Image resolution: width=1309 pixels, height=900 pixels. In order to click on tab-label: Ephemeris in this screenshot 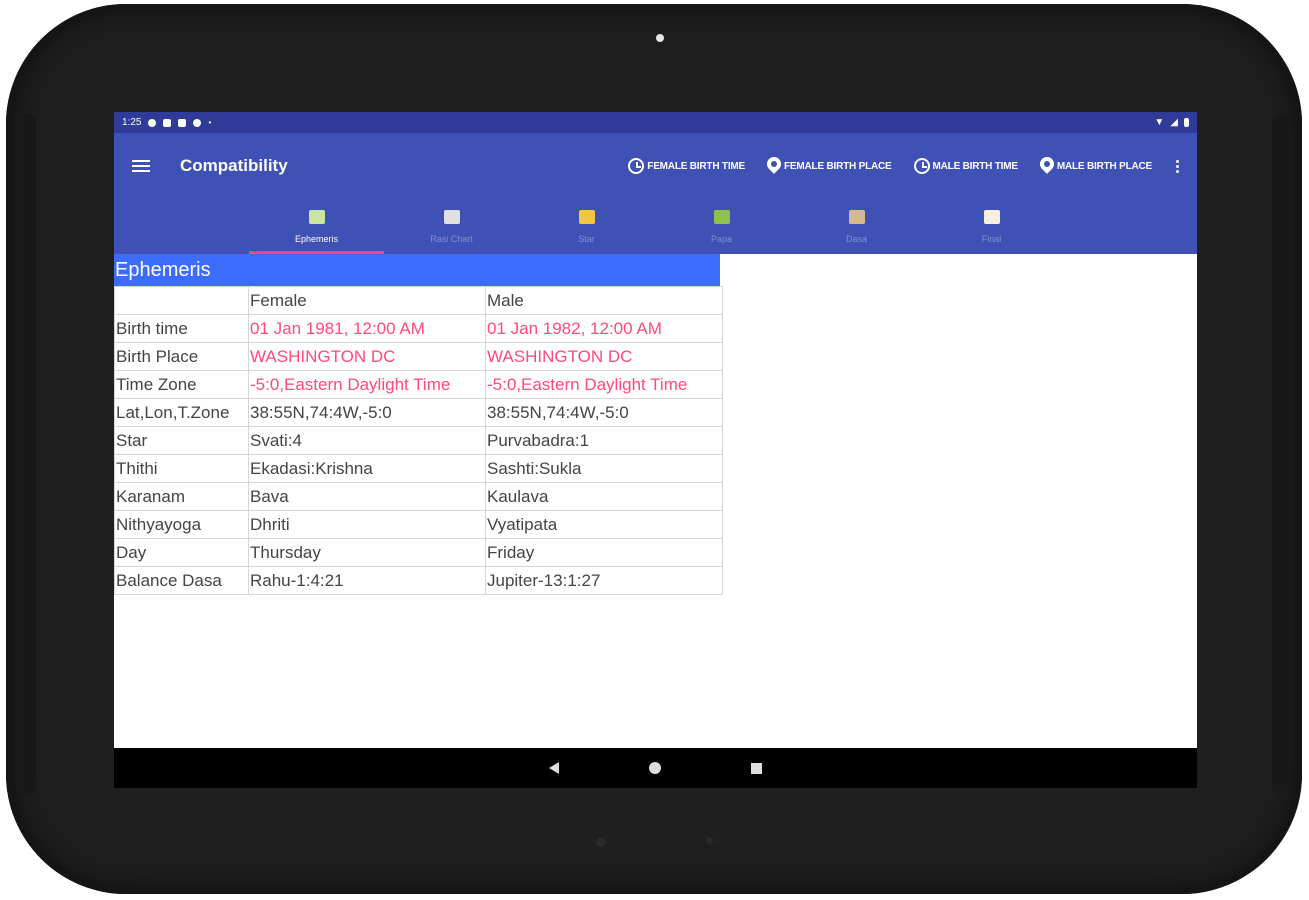, I will do `click(316, 238)`.